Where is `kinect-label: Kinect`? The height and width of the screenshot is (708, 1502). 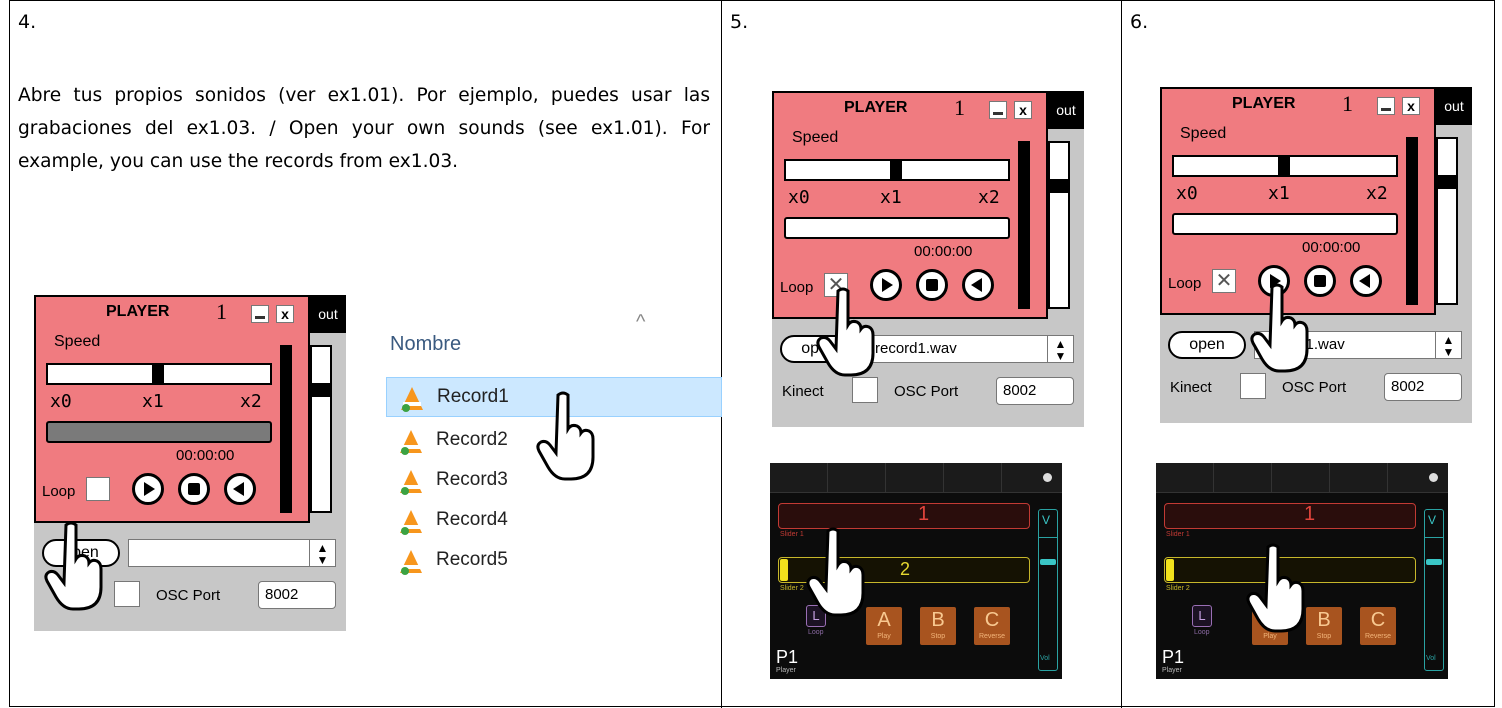
kinect-label: Kinect is located at coordinates (803, 391).